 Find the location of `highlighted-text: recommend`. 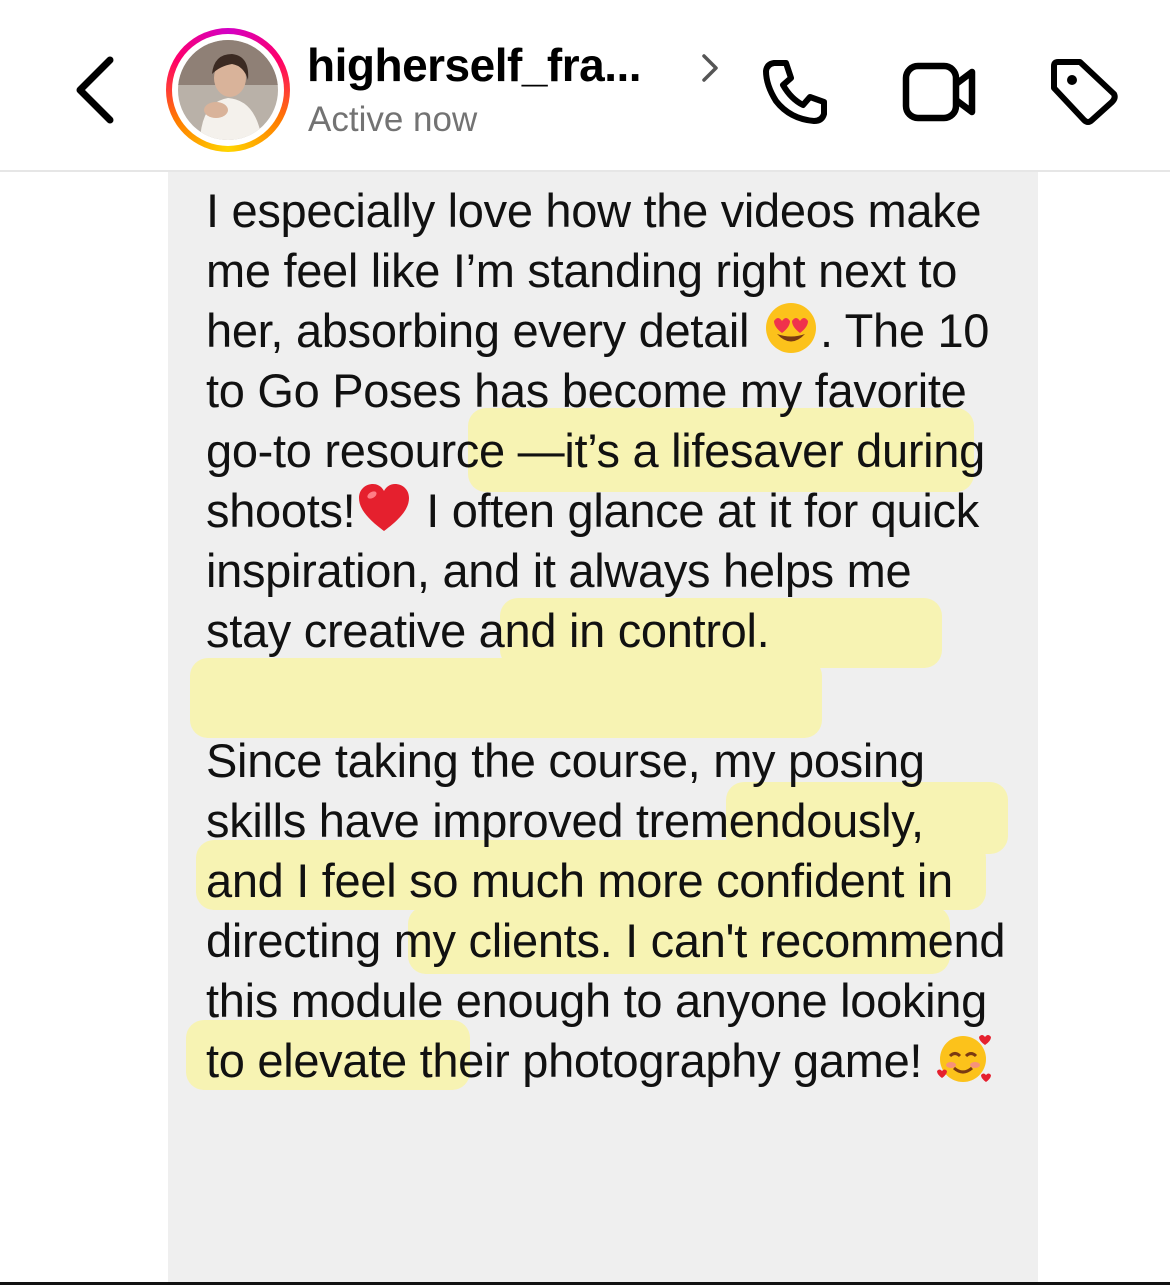

highlighted-text: recommend is located at coordinates (882, 940).